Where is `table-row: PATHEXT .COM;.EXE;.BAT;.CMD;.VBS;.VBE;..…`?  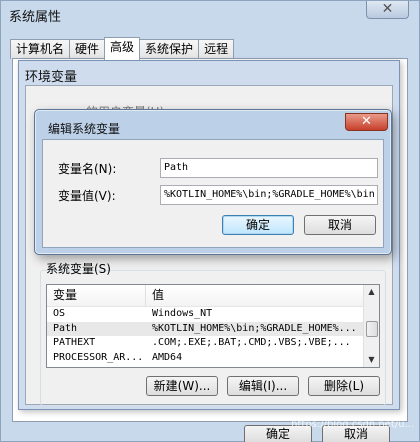 table-row: PATHEXT .COM;.EXE;.BAT;.CMD;.VBS;.VBE;..… is located at coordinates (213, 343).